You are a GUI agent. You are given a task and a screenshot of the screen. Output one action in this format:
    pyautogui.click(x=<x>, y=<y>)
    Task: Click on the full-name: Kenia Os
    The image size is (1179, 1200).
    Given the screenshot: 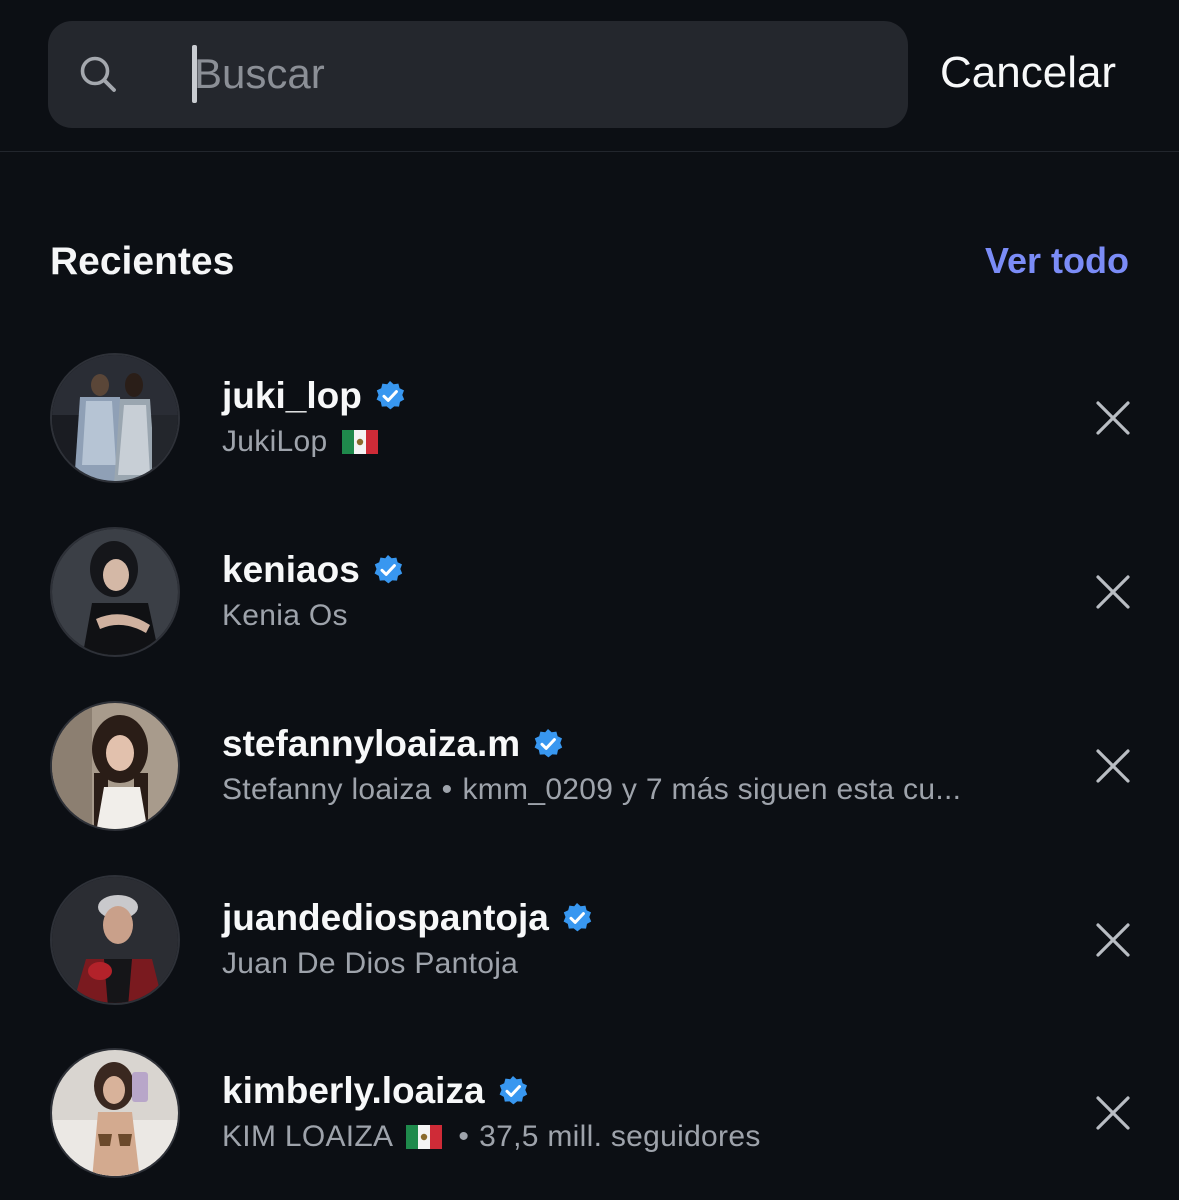 What is the action you would take?
    pyautogui.click(x=285, y=615)
    